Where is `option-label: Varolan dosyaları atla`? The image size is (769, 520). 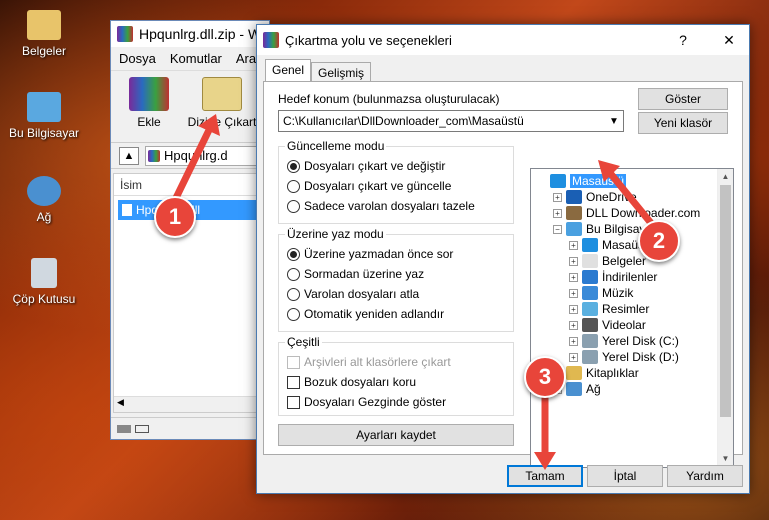 option-label: Varolan dosyaları atla is located at coordinates (362, 294).